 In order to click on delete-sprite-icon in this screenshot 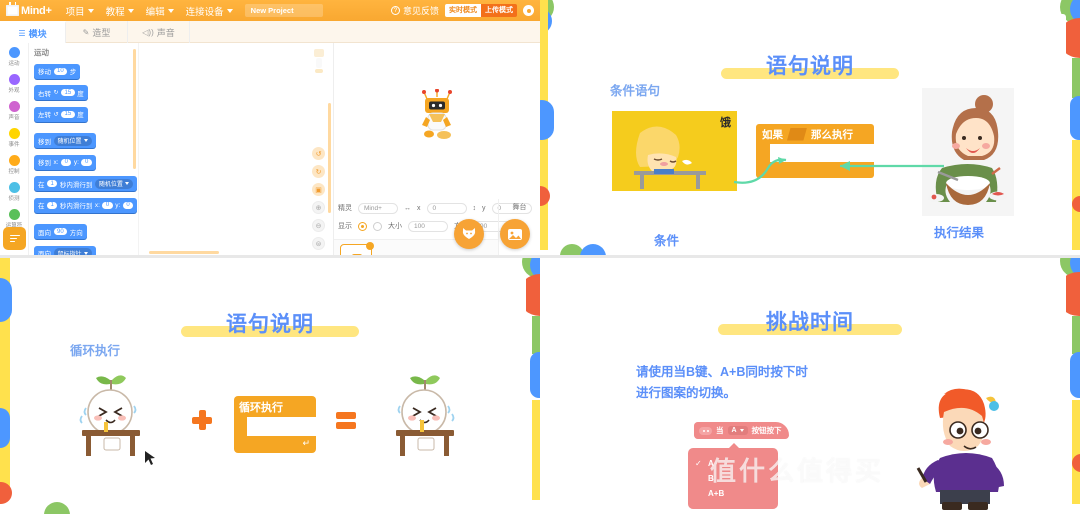, I will do `click(370, 246)`.